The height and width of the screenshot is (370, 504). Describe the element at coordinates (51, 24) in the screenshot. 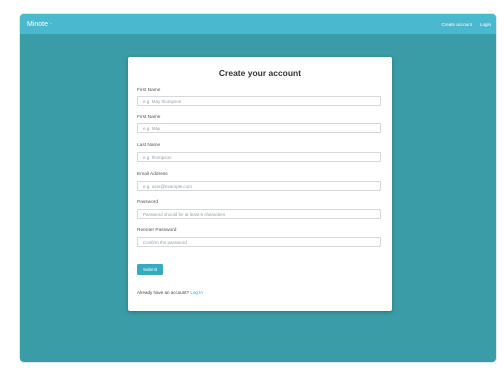

I see `brand-mark-icon: ◦` at that location.